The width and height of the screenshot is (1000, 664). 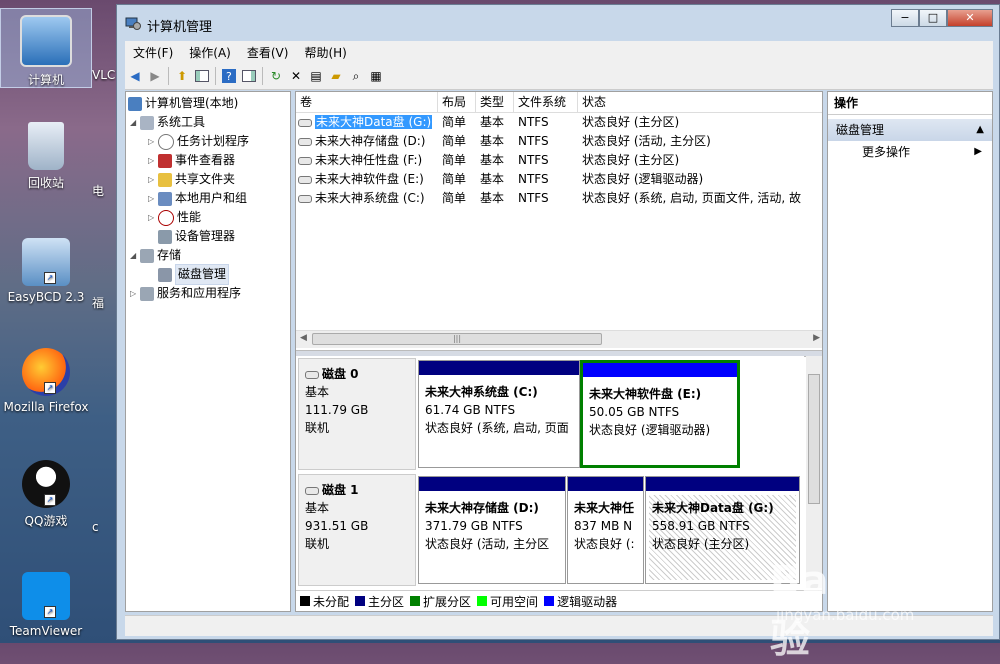 I want to click on scrollbar-thumb, so click(x=814, y=439).